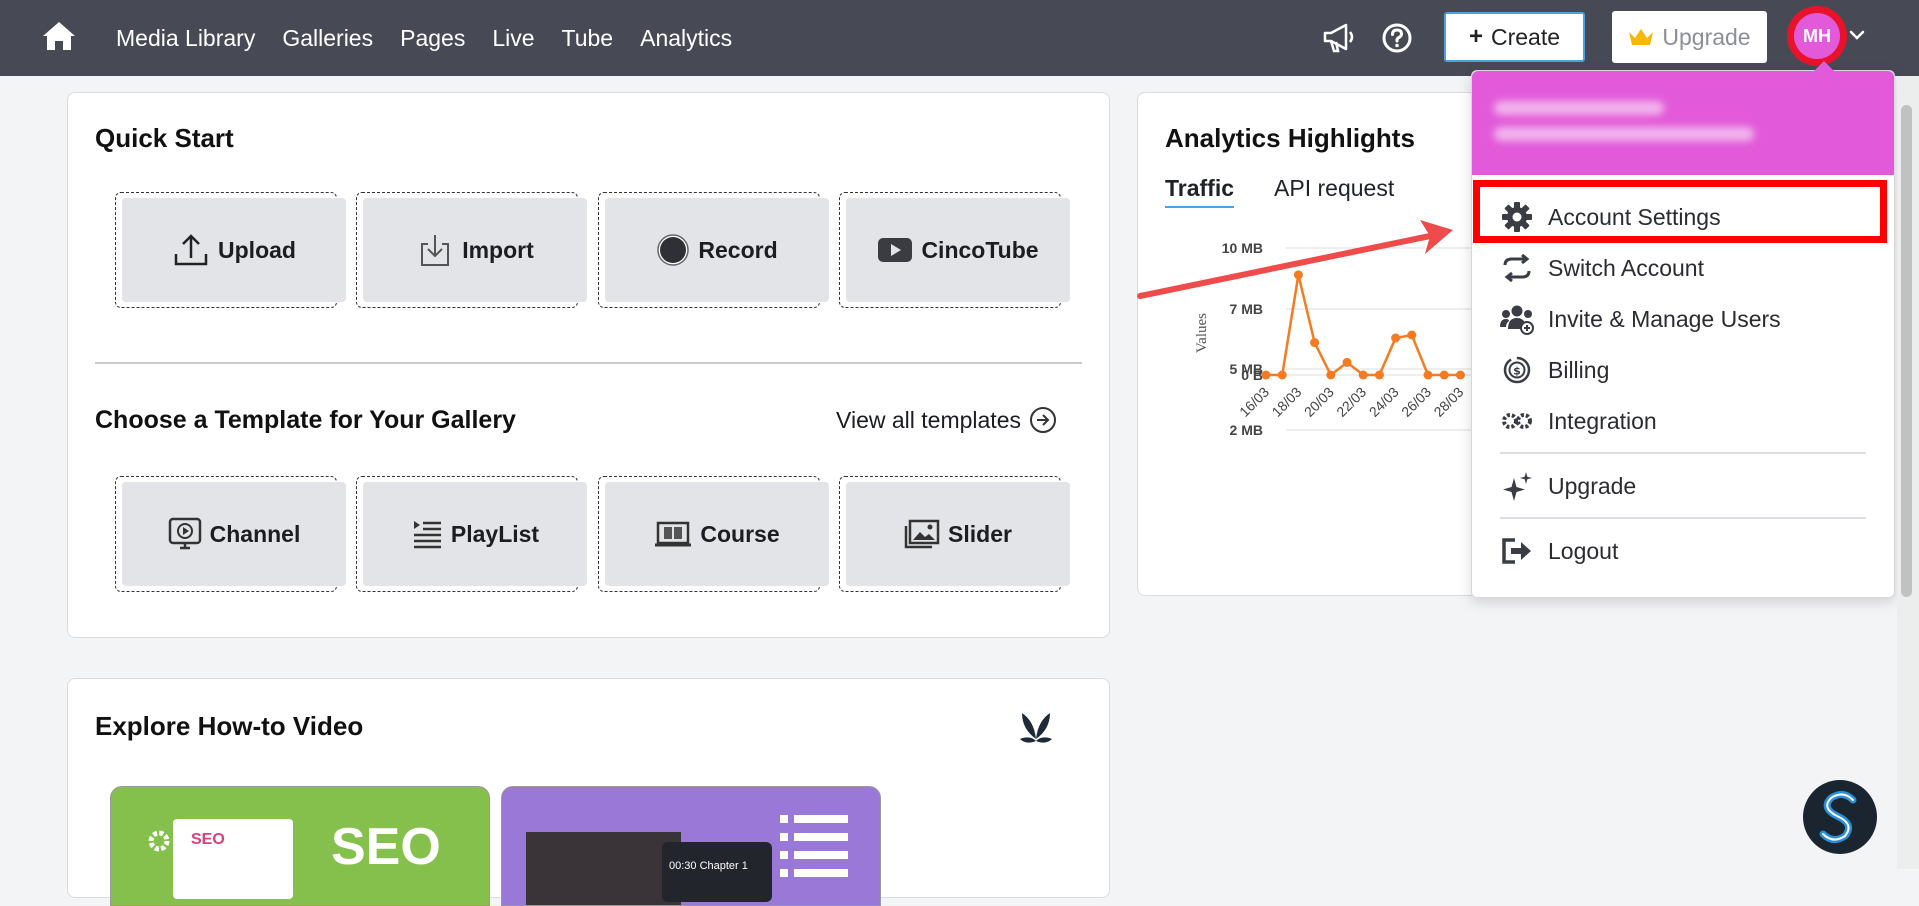  I want to click on record-tile: Record, so click(713, 250).